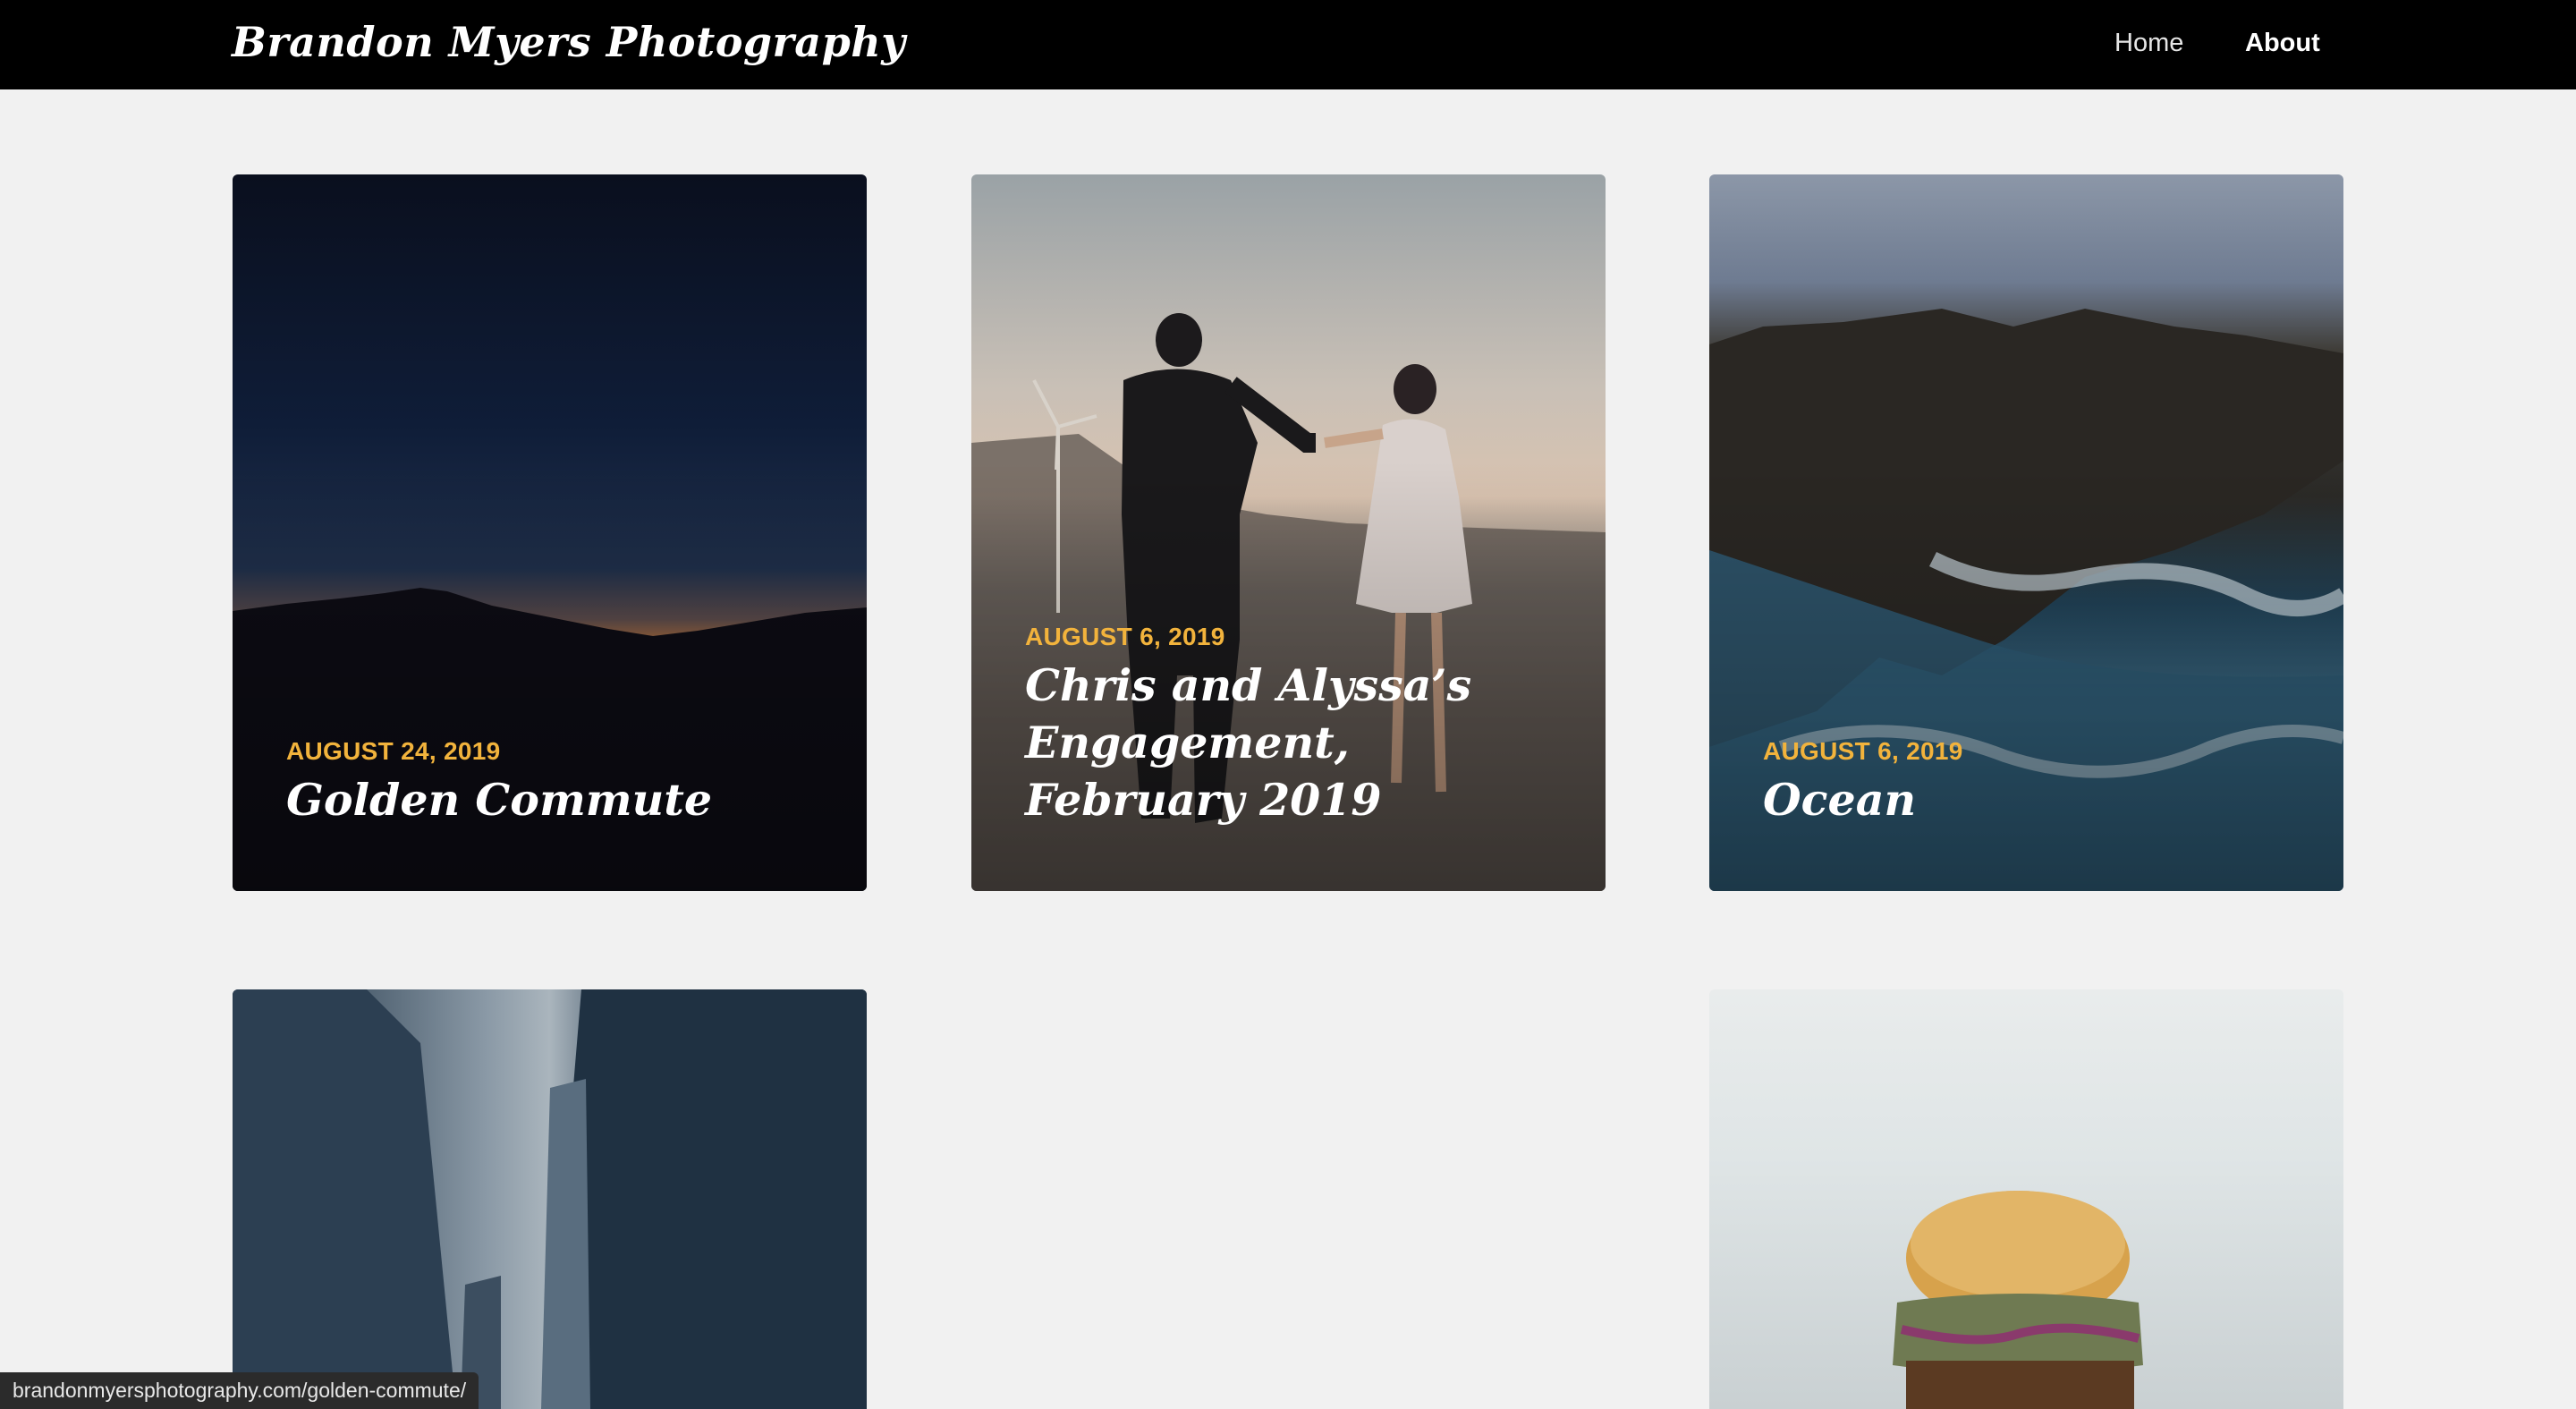 This screenshot has height=1409, width=2576. I want to click on city-buildings, so click(550, 1199).